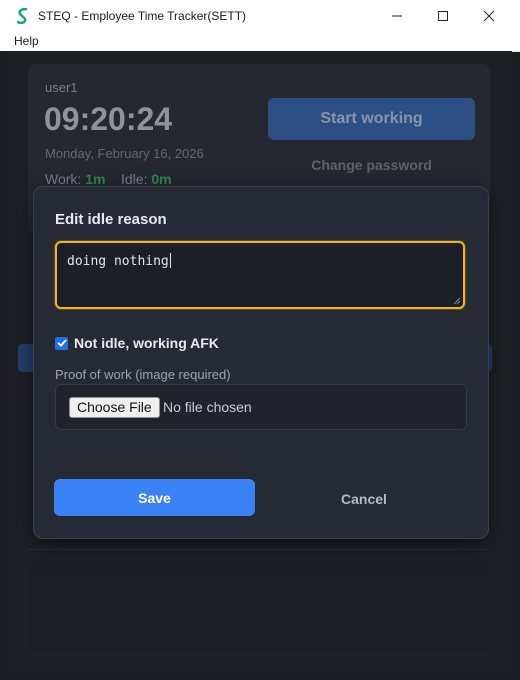 The height and width of the screenshot is (680, 520). I want to click on idle-reason-text: doing nothing, so click(119, 261).